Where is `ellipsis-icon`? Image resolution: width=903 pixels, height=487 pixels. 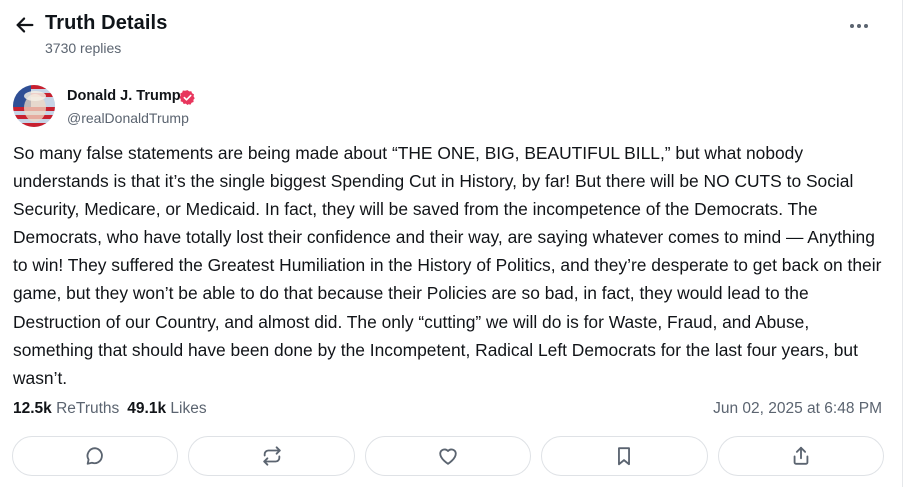
ellipsis-icon is located at coordinates (859, 26).